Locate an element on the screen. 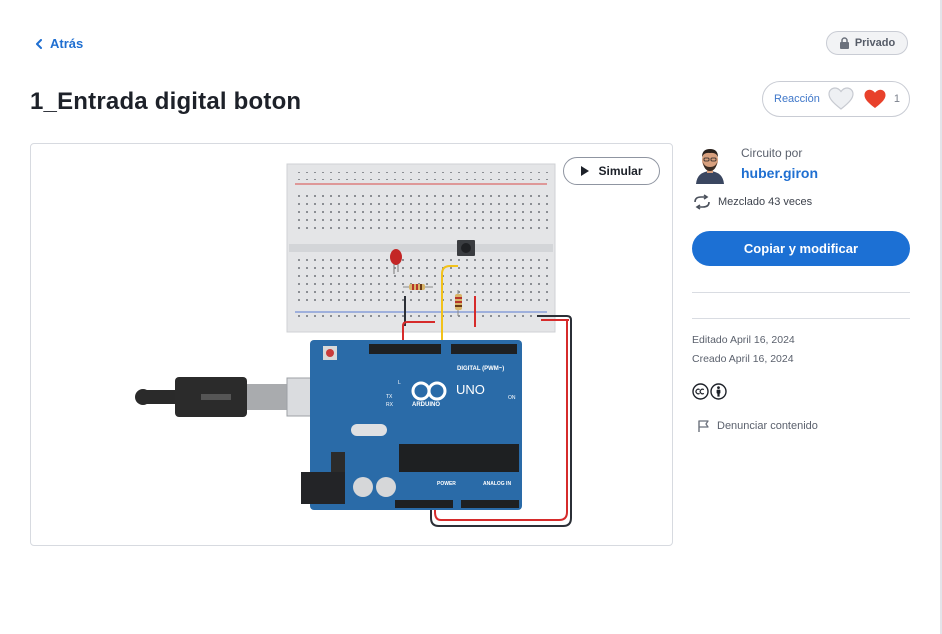  analog-label: ANALOG IN is located at coordinates (497, 484).